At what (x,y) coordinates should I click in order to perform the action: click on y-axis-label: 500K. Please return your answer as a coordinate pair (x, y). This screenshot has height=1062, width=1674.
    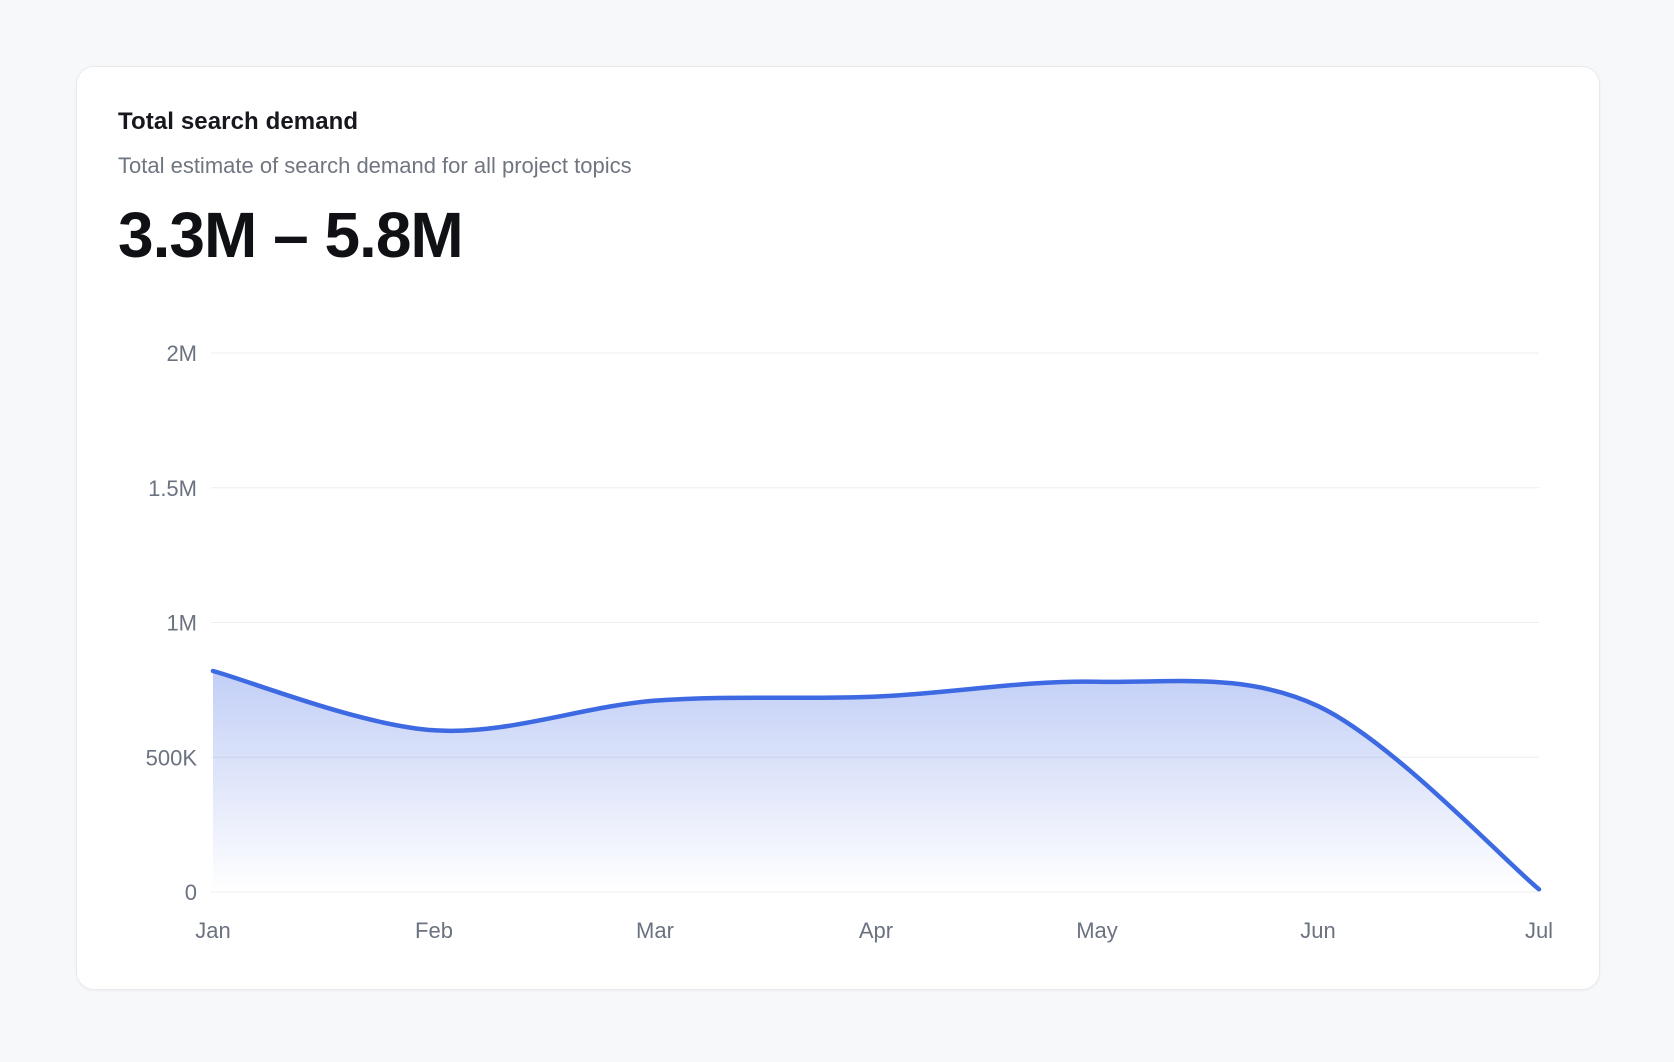
    Looking at the image, I should click on (172, 757).